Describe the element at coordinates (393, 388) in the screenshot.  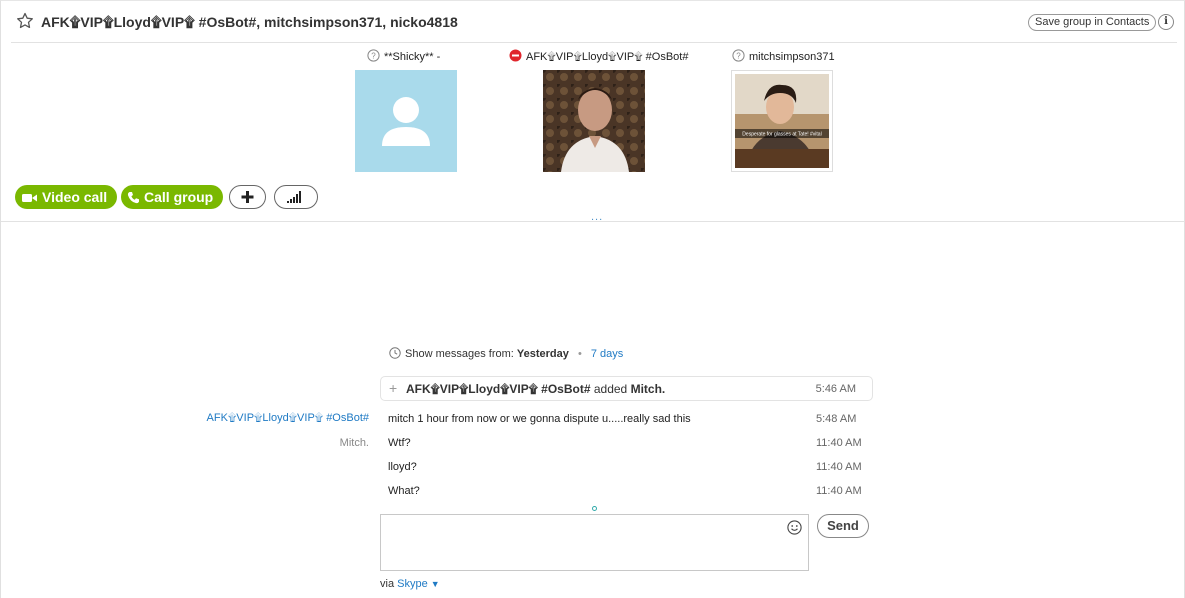
I see `plus-icon: +` at that location.